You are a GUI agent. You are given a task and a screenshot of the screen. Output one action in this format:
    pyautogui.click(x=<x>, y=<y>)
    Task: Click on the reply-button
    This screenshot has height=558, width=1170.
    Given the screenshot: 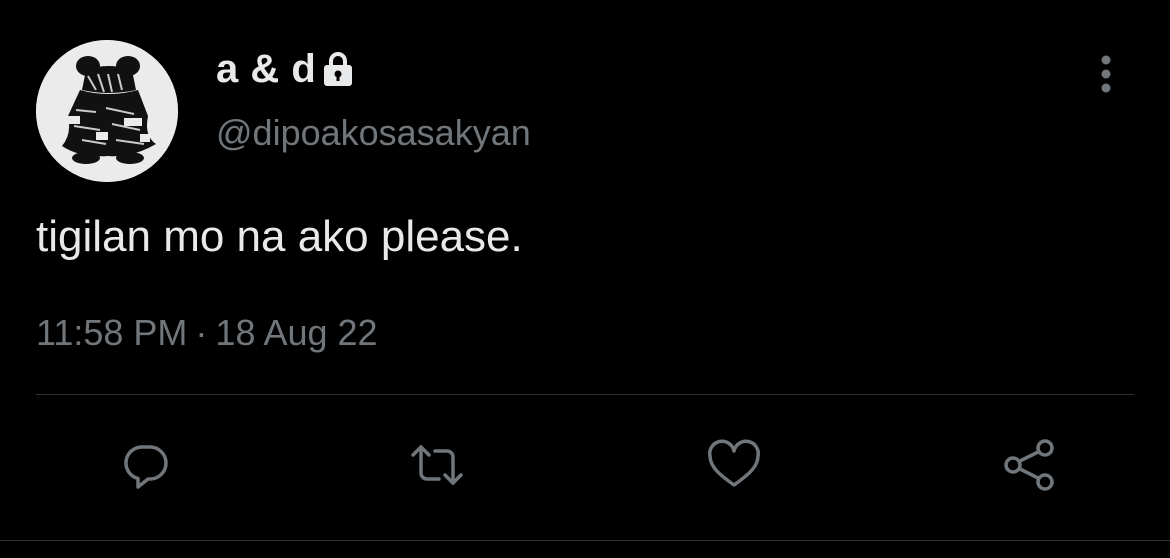 What is the action you would take?
    pyautogui.click(x=146, y=465)
    